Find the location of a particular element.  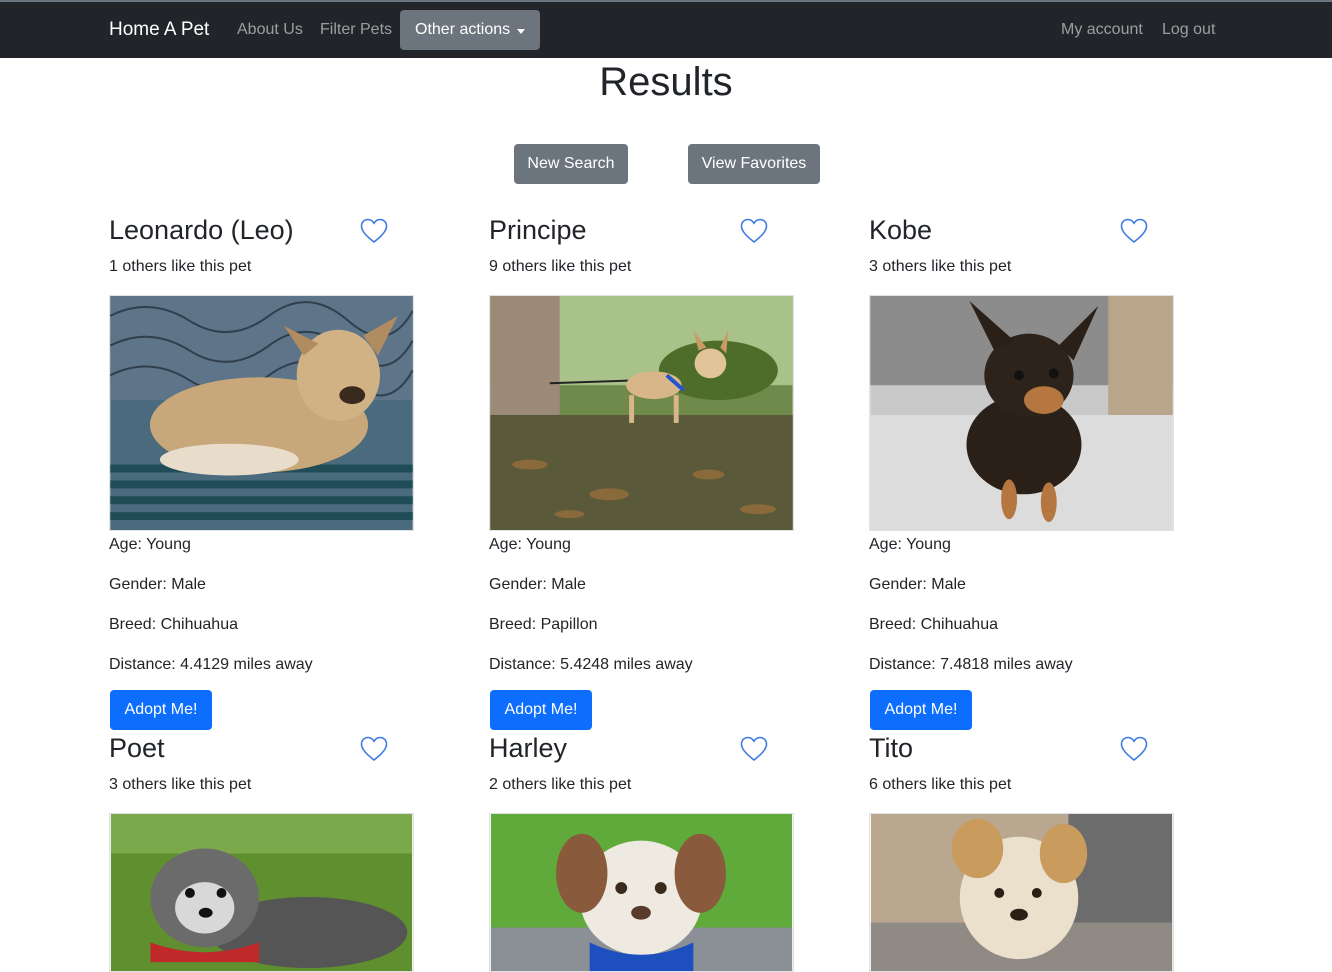

pet-breed: Breed: Papillon is located at coordinates (543, 624).